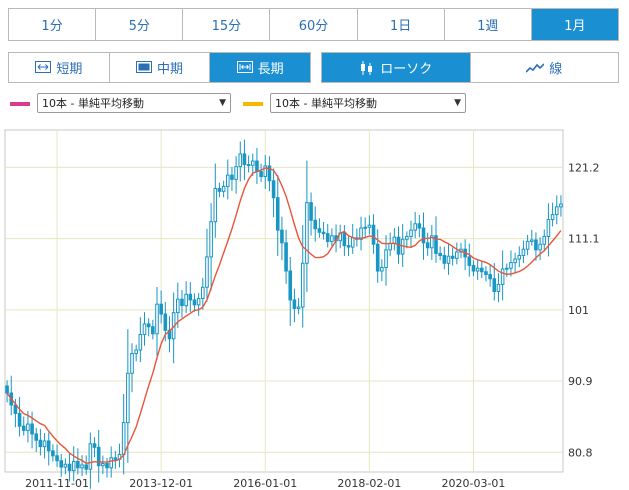 This screenshot has height=490, width=629. Describe the element at coordinates (367, 67) in the screenshot. I see `candlestick-icon` at that location.